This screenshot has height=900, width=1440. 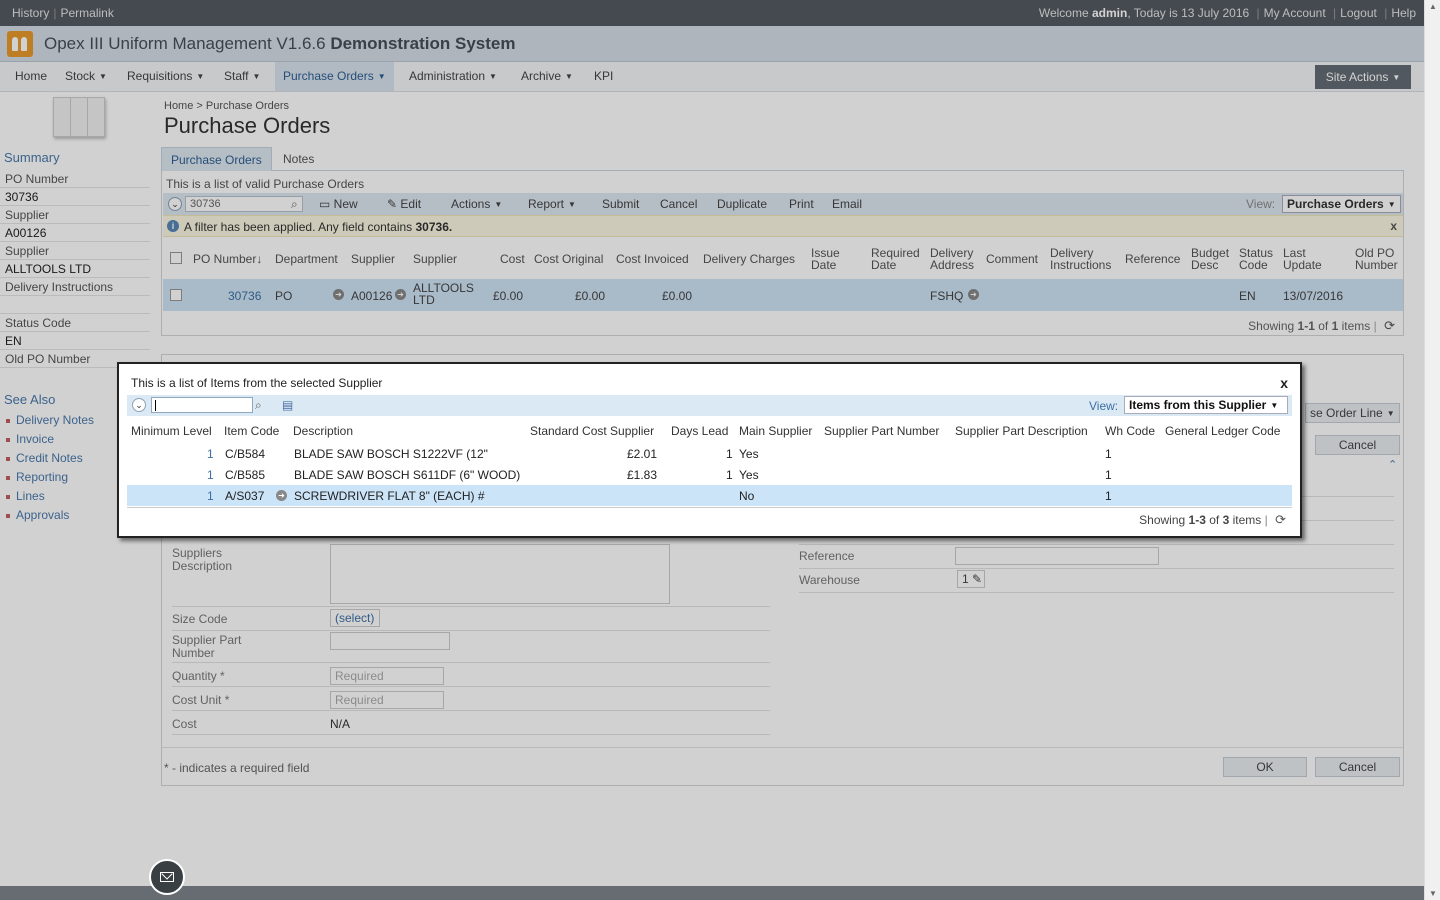 What do you see at coordinates (245, 475) in the screenshot?
I see `item-code-cell: C/B585` at bounding box center [245, 475].